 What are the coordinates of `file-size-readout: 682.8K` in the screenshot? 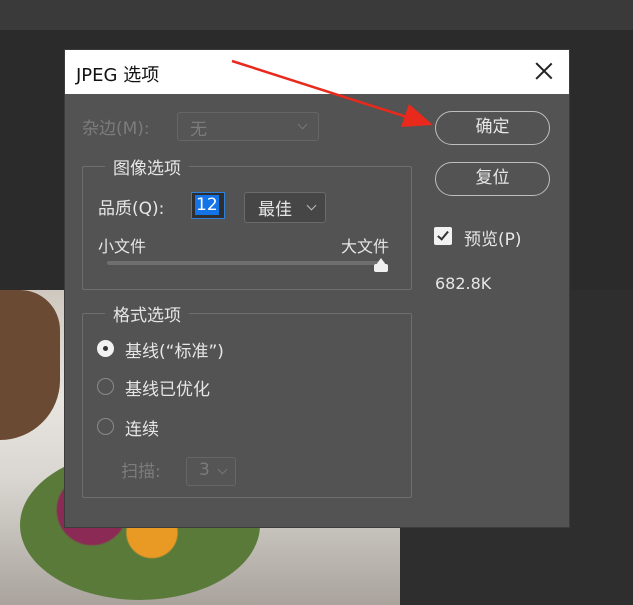 It's located at (463, 283).